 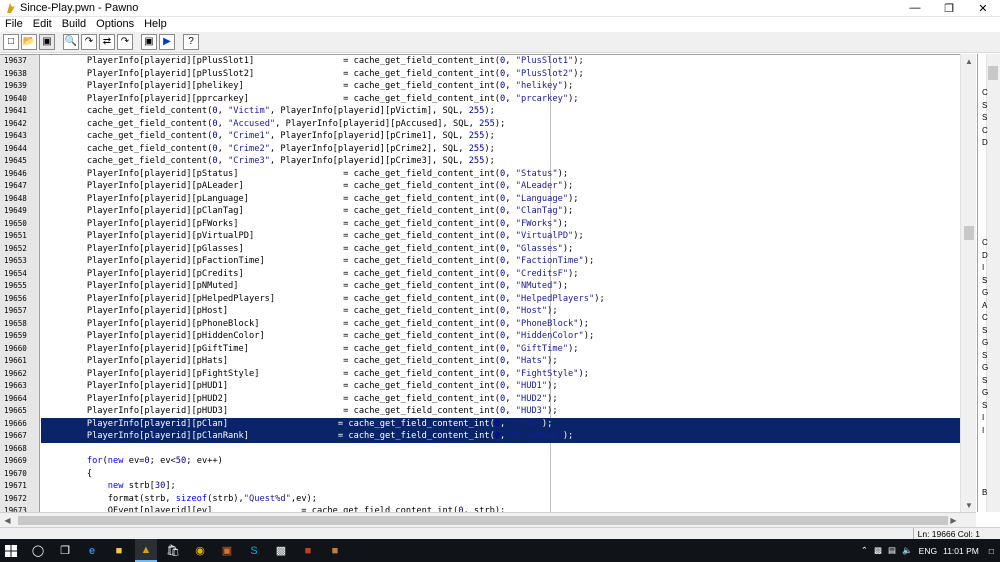 What do you see at coordinates (173, 550) in the screenshot?
I see `store-icon: 🛍` at bounding box center [173, 550].